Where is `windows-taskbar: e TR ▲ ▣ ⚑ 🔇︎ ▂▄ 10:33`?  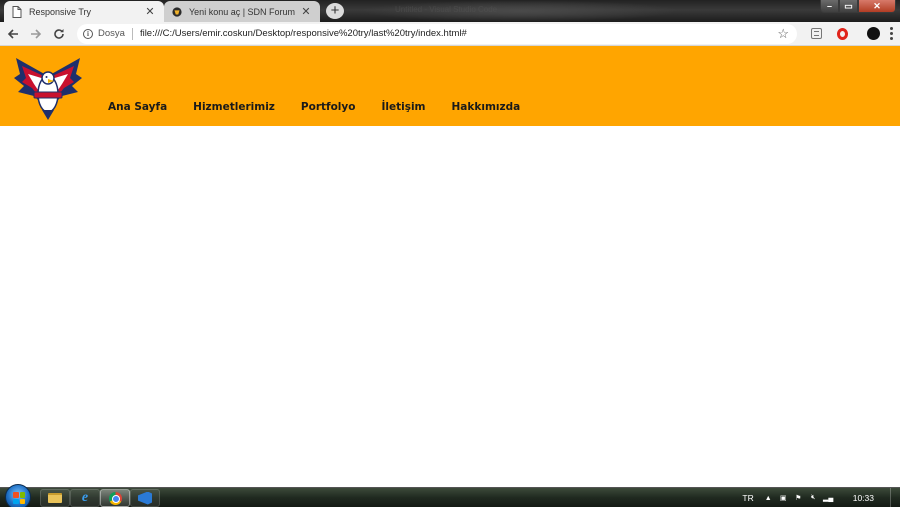 windows-taskbar: e TR ▲ ▣ ⚑ 🔇︎ ▂▄ 10:33 is located at coordinates (450, 495).